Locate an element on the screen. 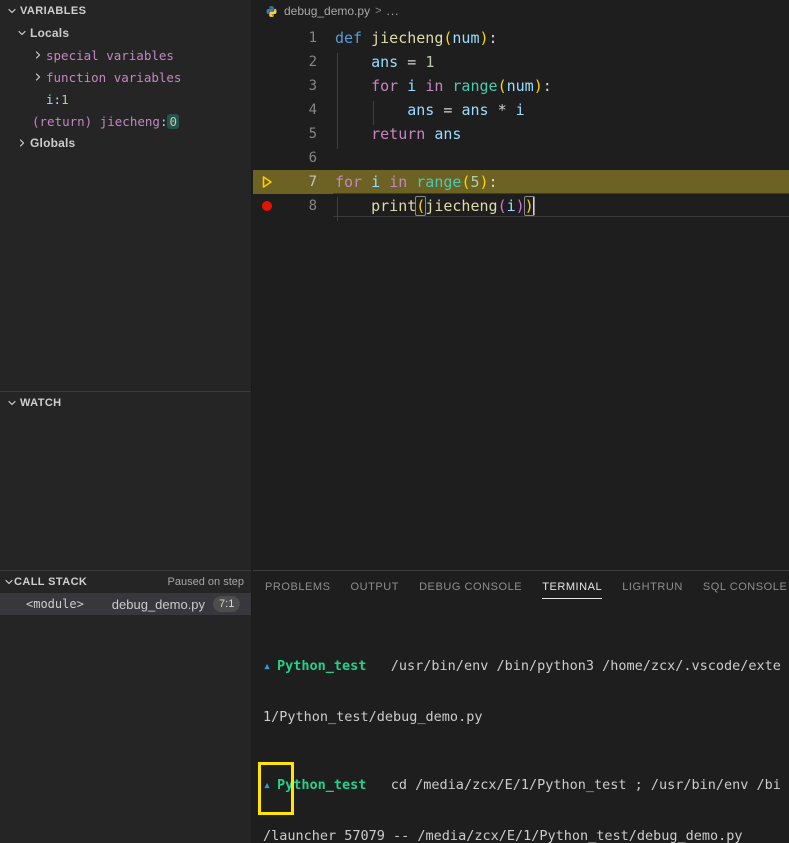  scope-label-locals: Locals is located at coordinates (50, 33).